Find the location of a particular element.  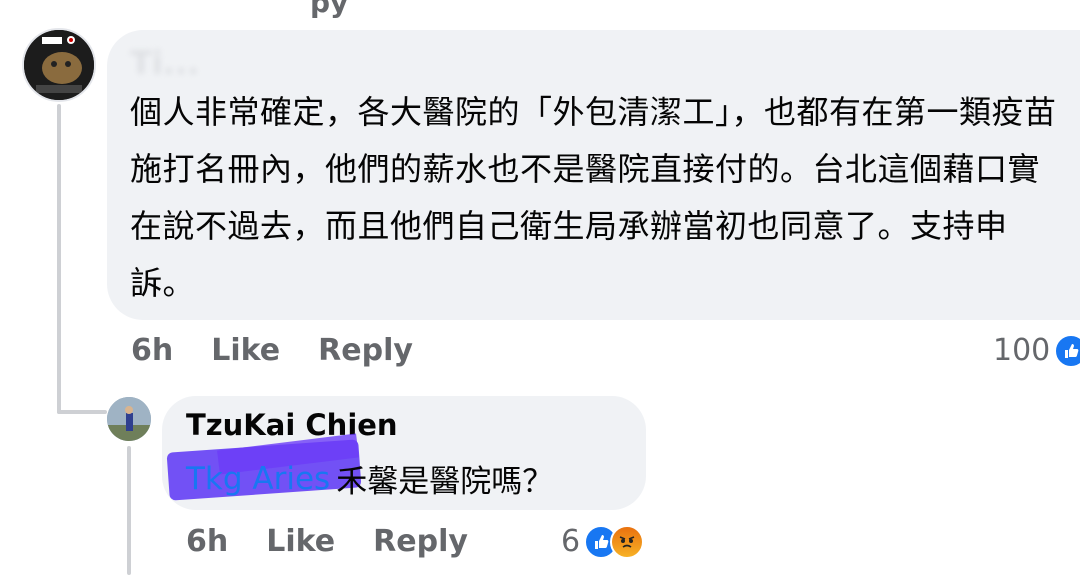

reply-reply-button: Reply is located at coordinates (420, 541).